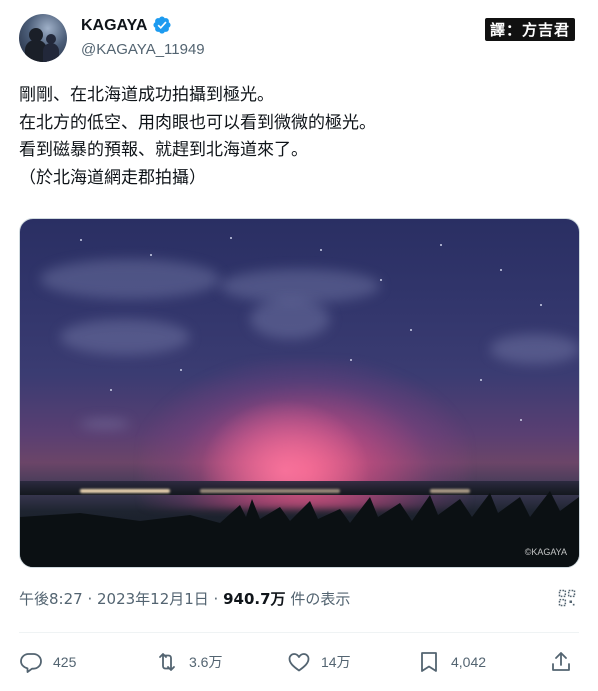  Describe the element at coordinates (65, 662) in the screenshot. I see `reply-count: 425` at that location.